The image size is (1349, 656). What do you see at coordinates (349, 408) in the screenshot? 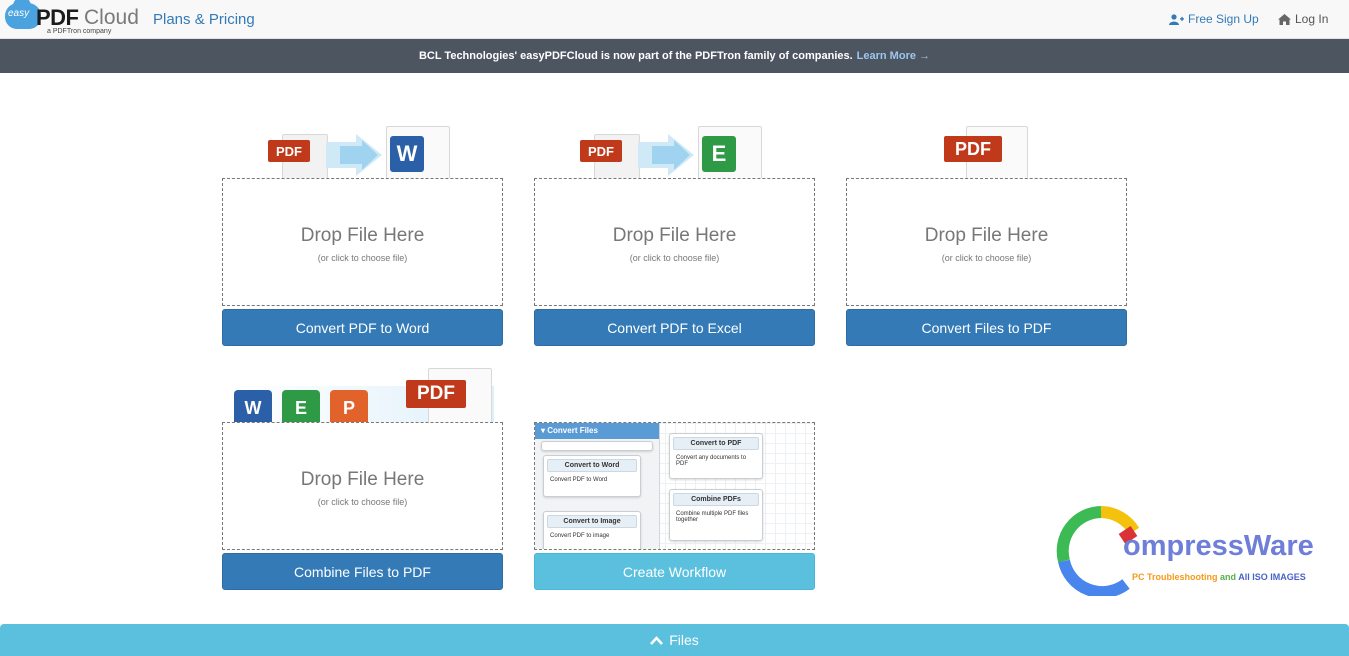
I see `powerpoint-logo-icon: P` at bounding box center [349, 408].